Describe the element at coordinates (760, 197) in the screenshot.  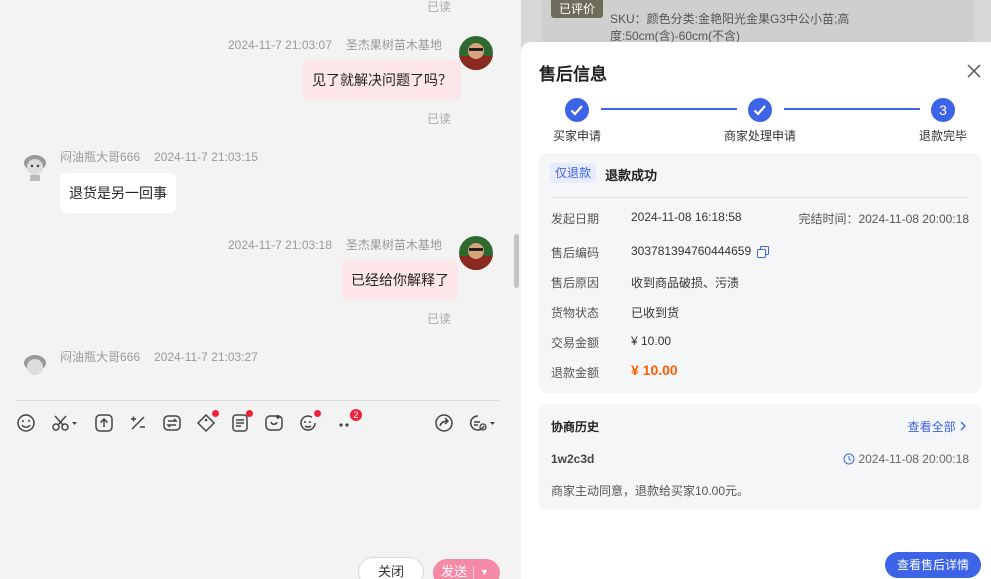
I see `divider` at that location.